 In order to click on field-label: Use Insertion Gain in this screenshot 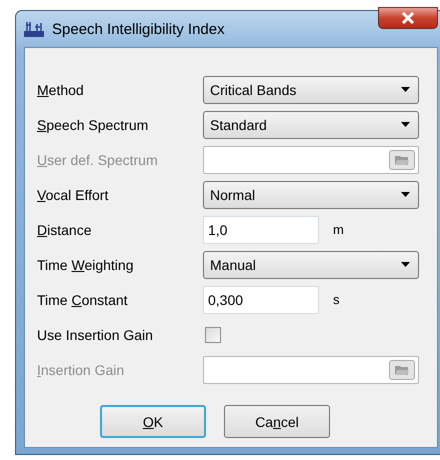, I will do `click(95, 334)`.